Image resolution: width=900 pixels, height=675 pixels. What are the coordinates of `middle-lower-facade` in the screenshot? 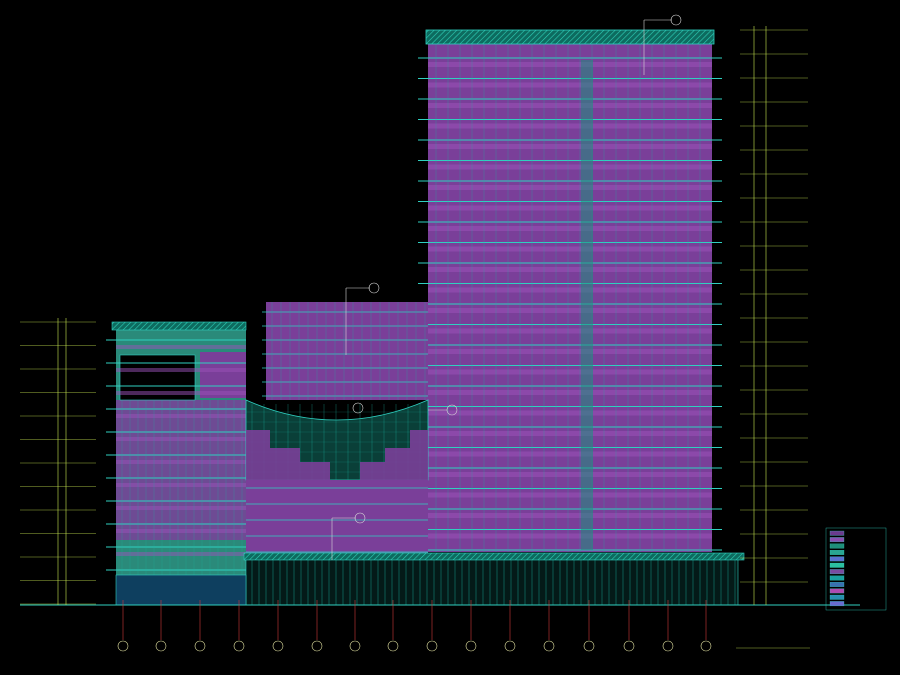 It's located at (337, 517).